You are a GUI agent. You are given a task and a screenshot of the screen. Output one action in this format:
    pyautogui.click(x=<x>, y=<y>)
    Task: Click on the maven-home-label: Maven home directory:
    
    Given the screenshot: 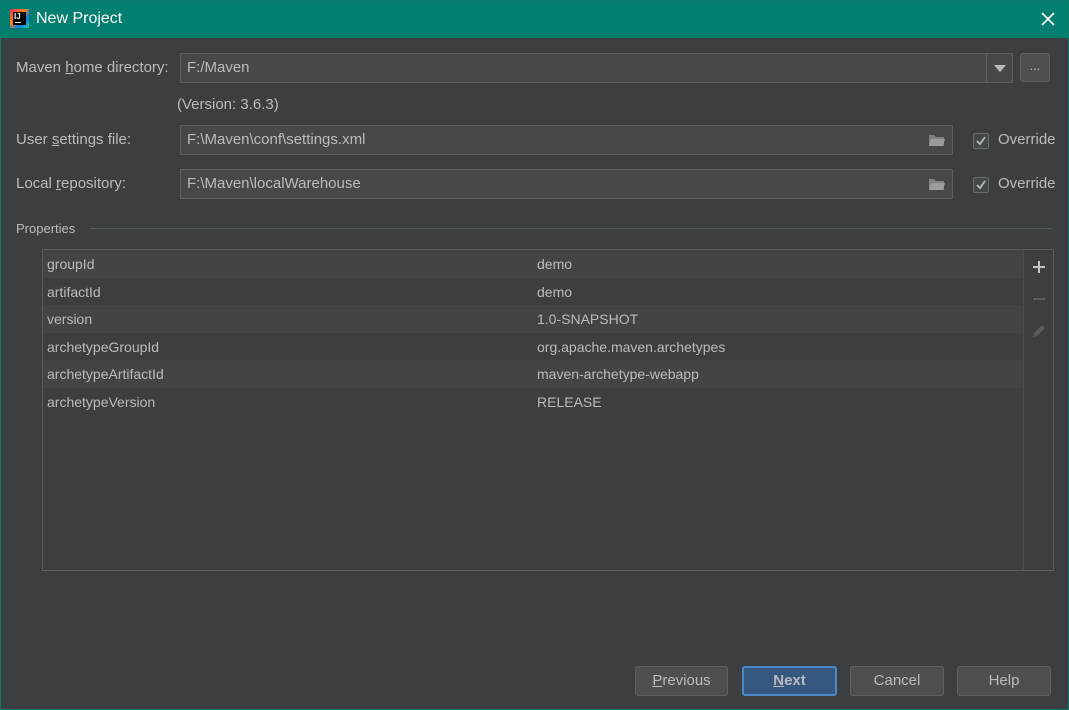 What is the action you would take?
    pyautogui.click(x=92, y=67)
    